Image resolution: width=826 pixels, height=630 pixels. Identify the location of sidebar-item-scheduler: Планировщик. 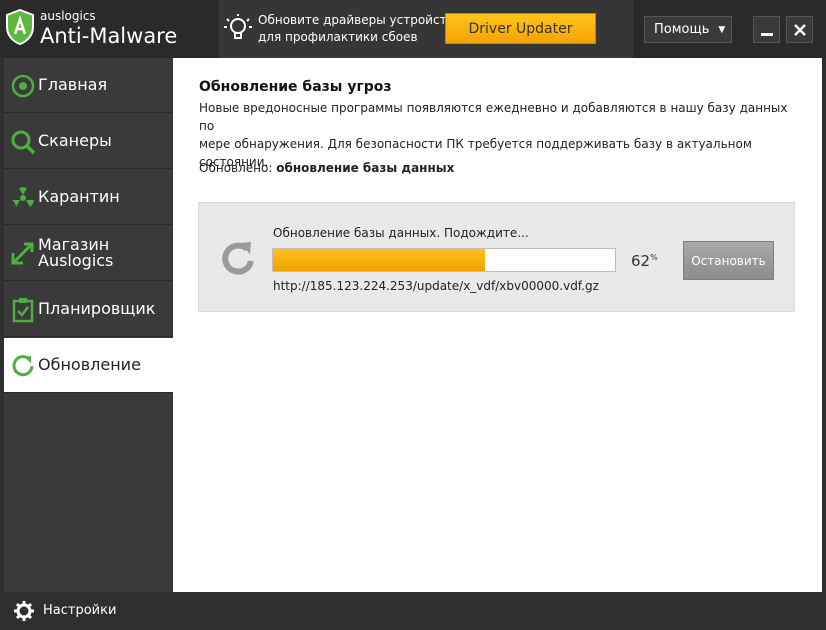
(88, 309).